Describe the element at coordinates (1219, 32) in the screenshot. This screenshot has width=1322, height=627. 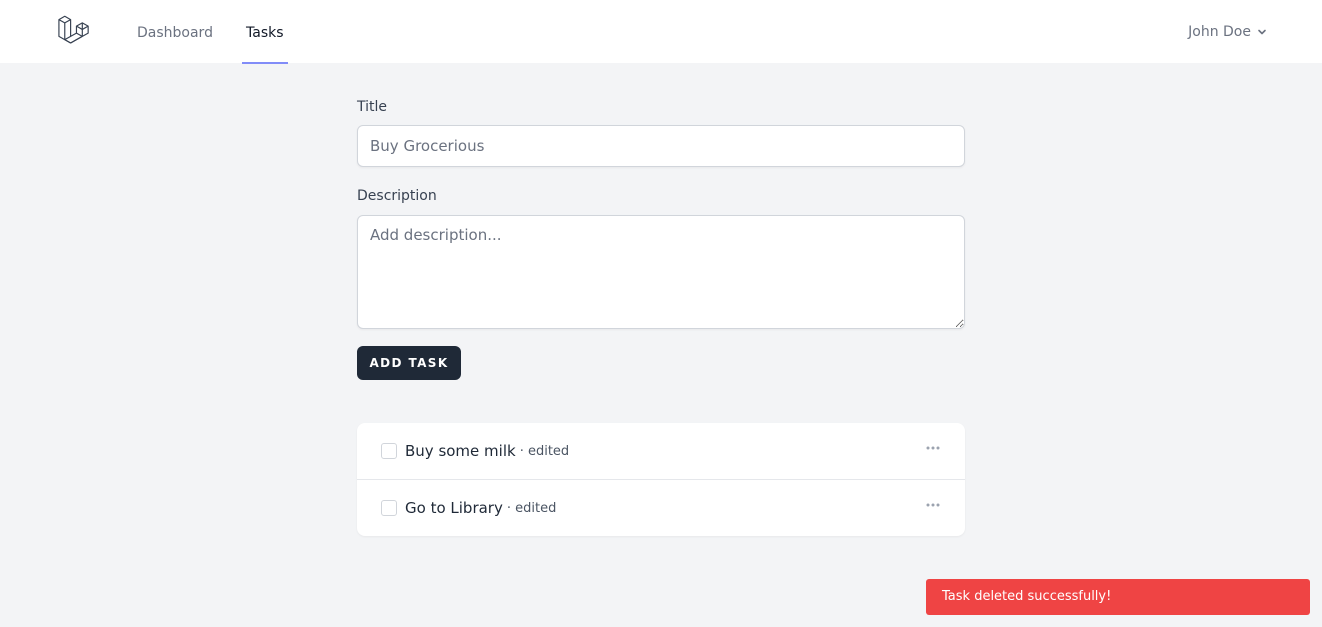
I see `user-name: John Doe` at that location.